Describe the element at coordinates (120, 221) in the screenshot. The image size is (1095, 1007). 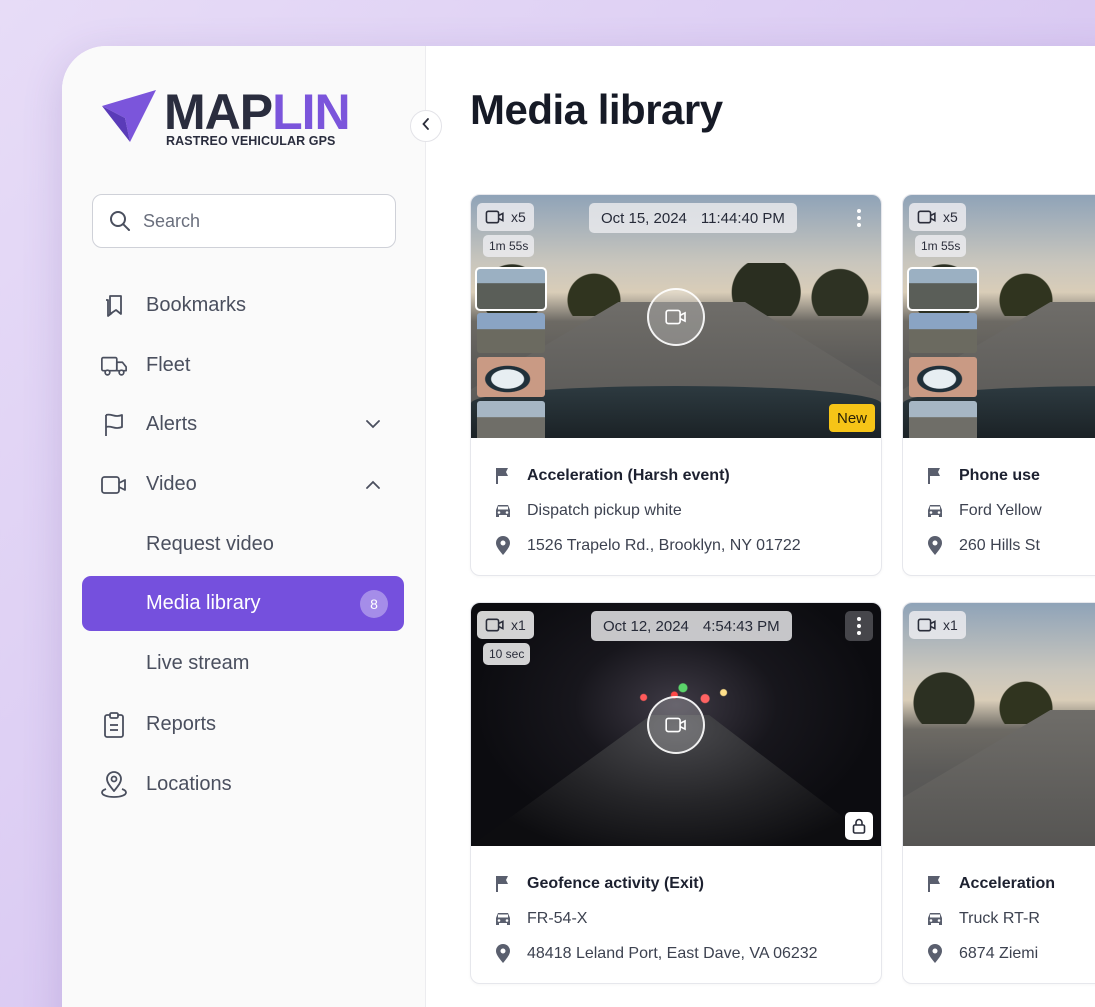
I see `search-icon` at that location.